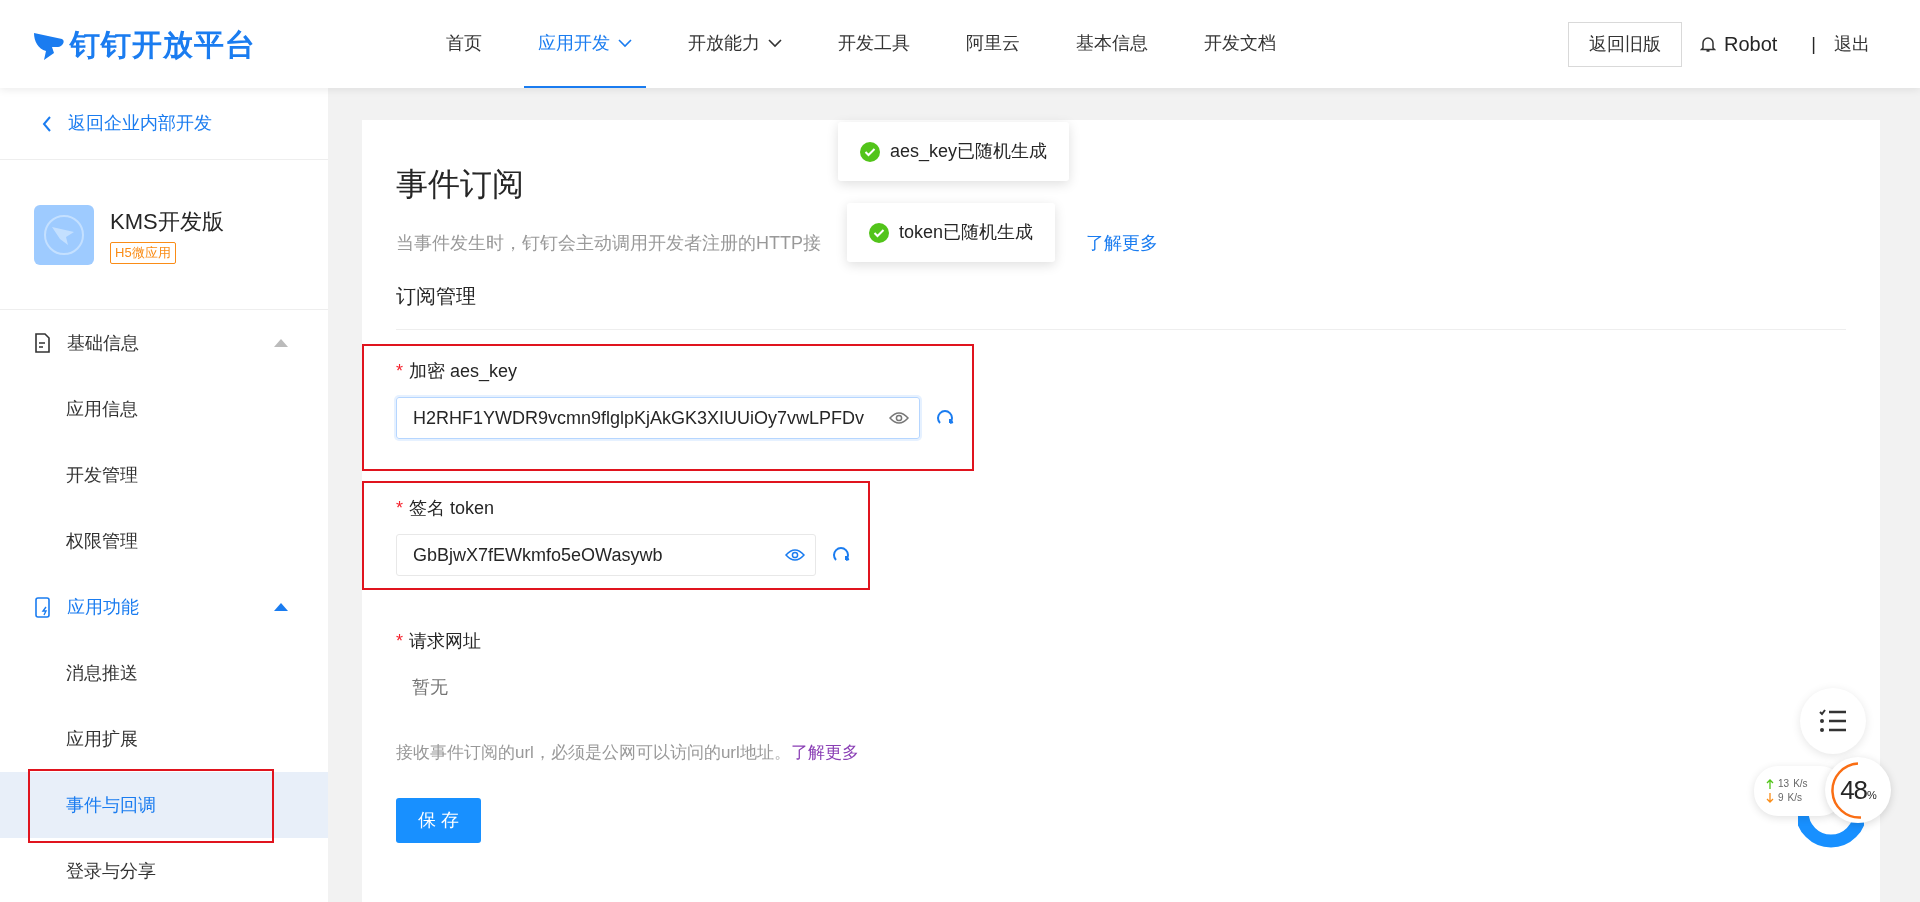 Image resolution: width=1920 pixels, height=902 pixels. What do you see at coordinates (64, 234) in the screenshot?
I see `app-icon` at bounding box center [64, 234].